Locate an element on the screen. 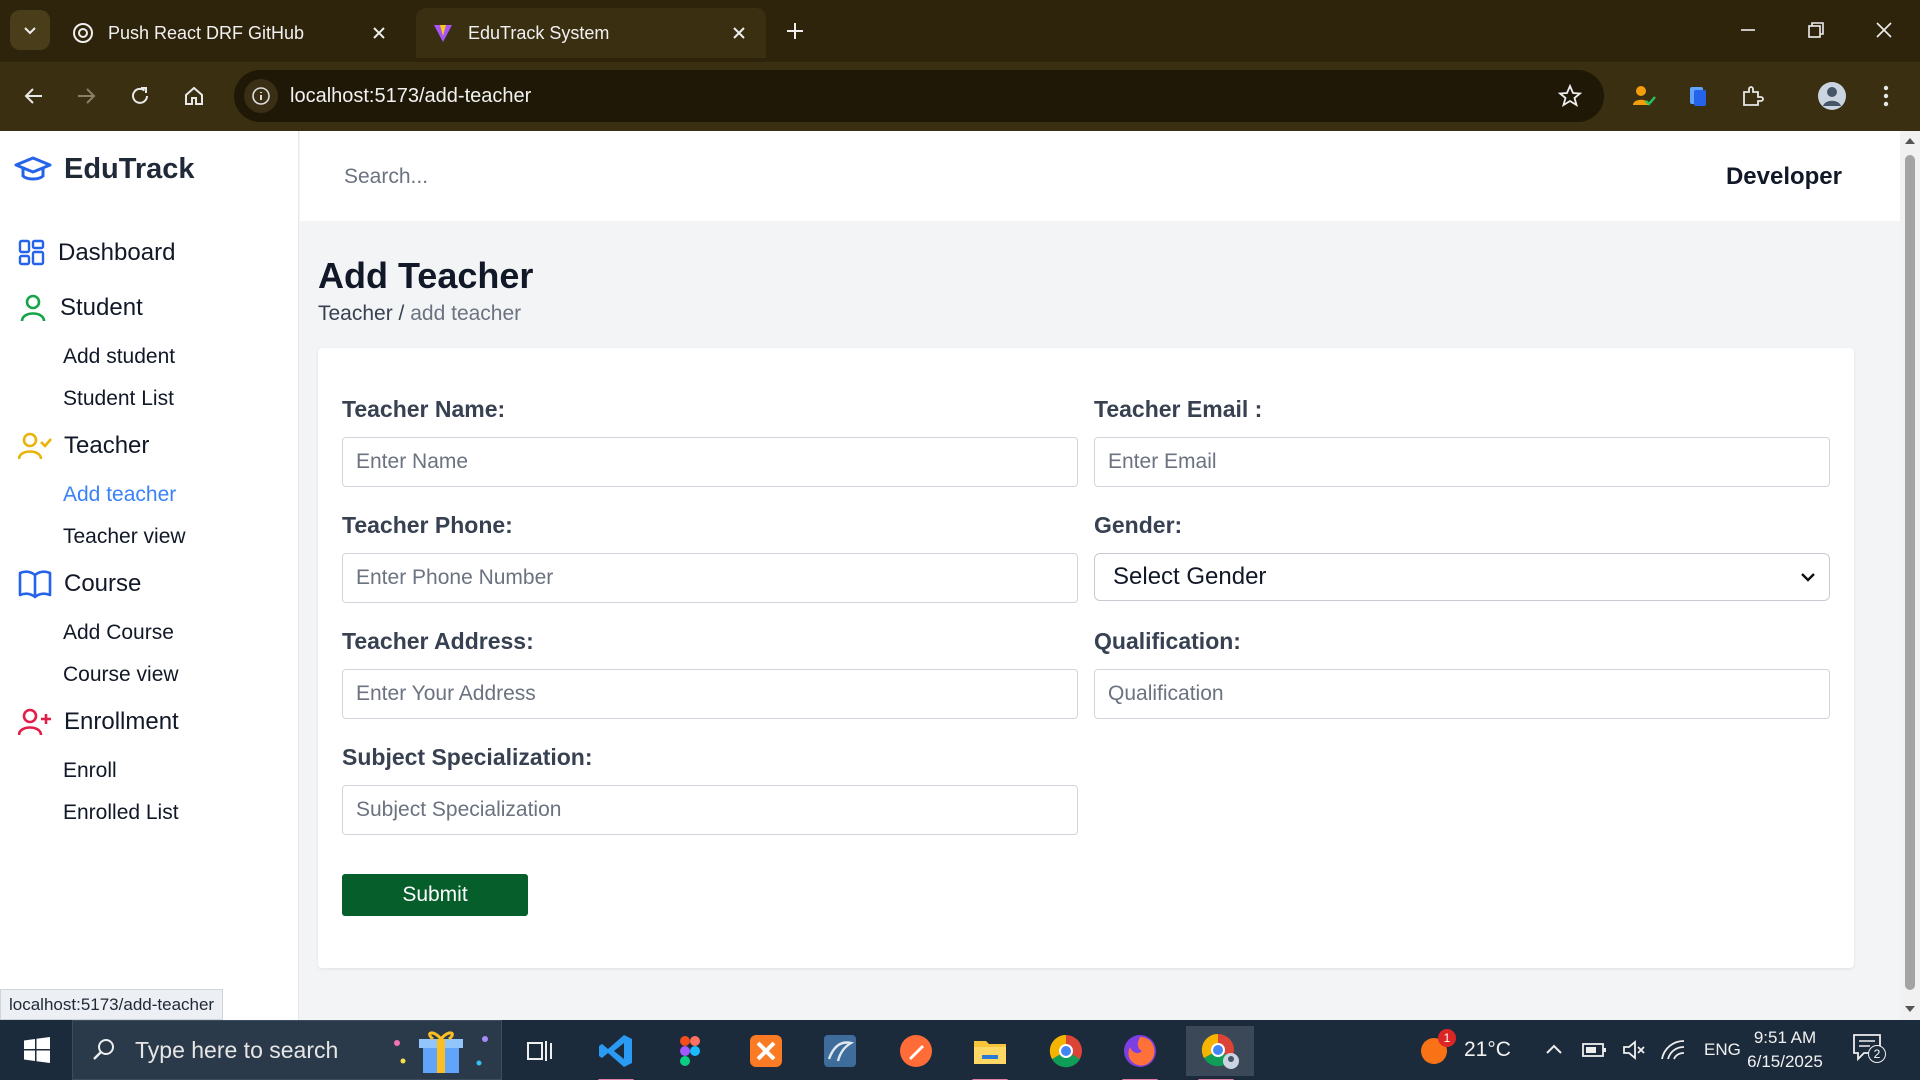 Image resolution: width=1920 pixels, height=1080 pixels. scroll-up-icon is located at coordinates (1910, 141).